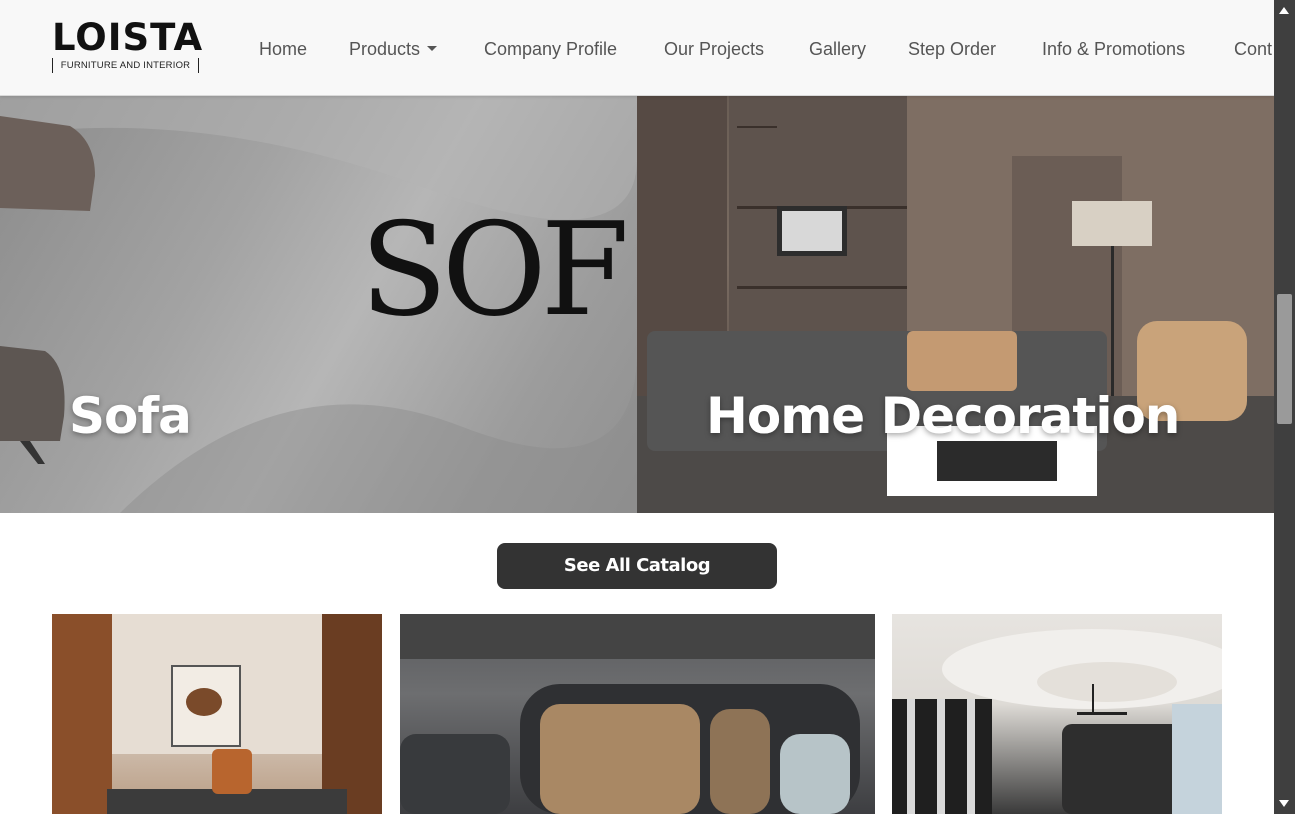 Image resolution: width=1295 pixels, height=814 pixels. What do you see at coordinates (1284, 359) in the screenshot?
I see `scrollbar-thumb` at bounding box center [1284, 359].